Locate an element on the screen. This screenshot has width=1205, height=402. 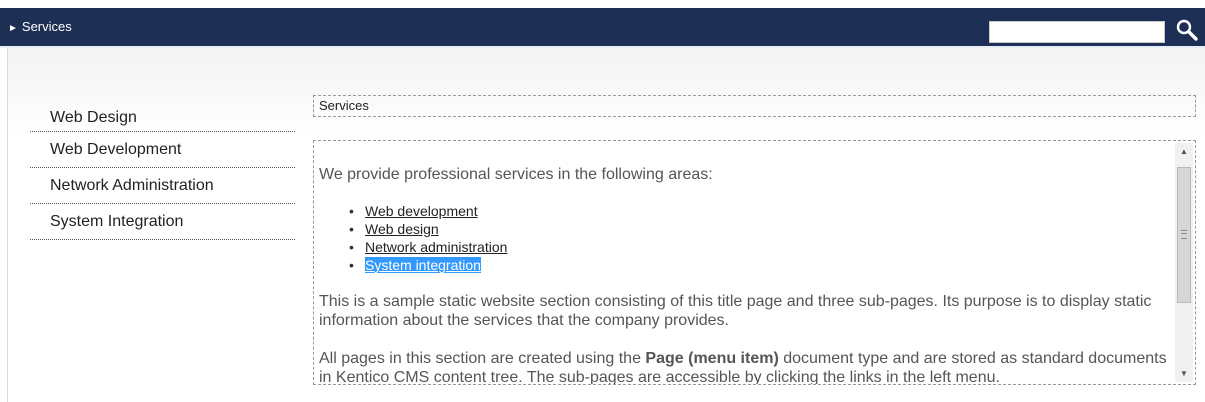
list-item: Web design is located at coordinates (428, 229).